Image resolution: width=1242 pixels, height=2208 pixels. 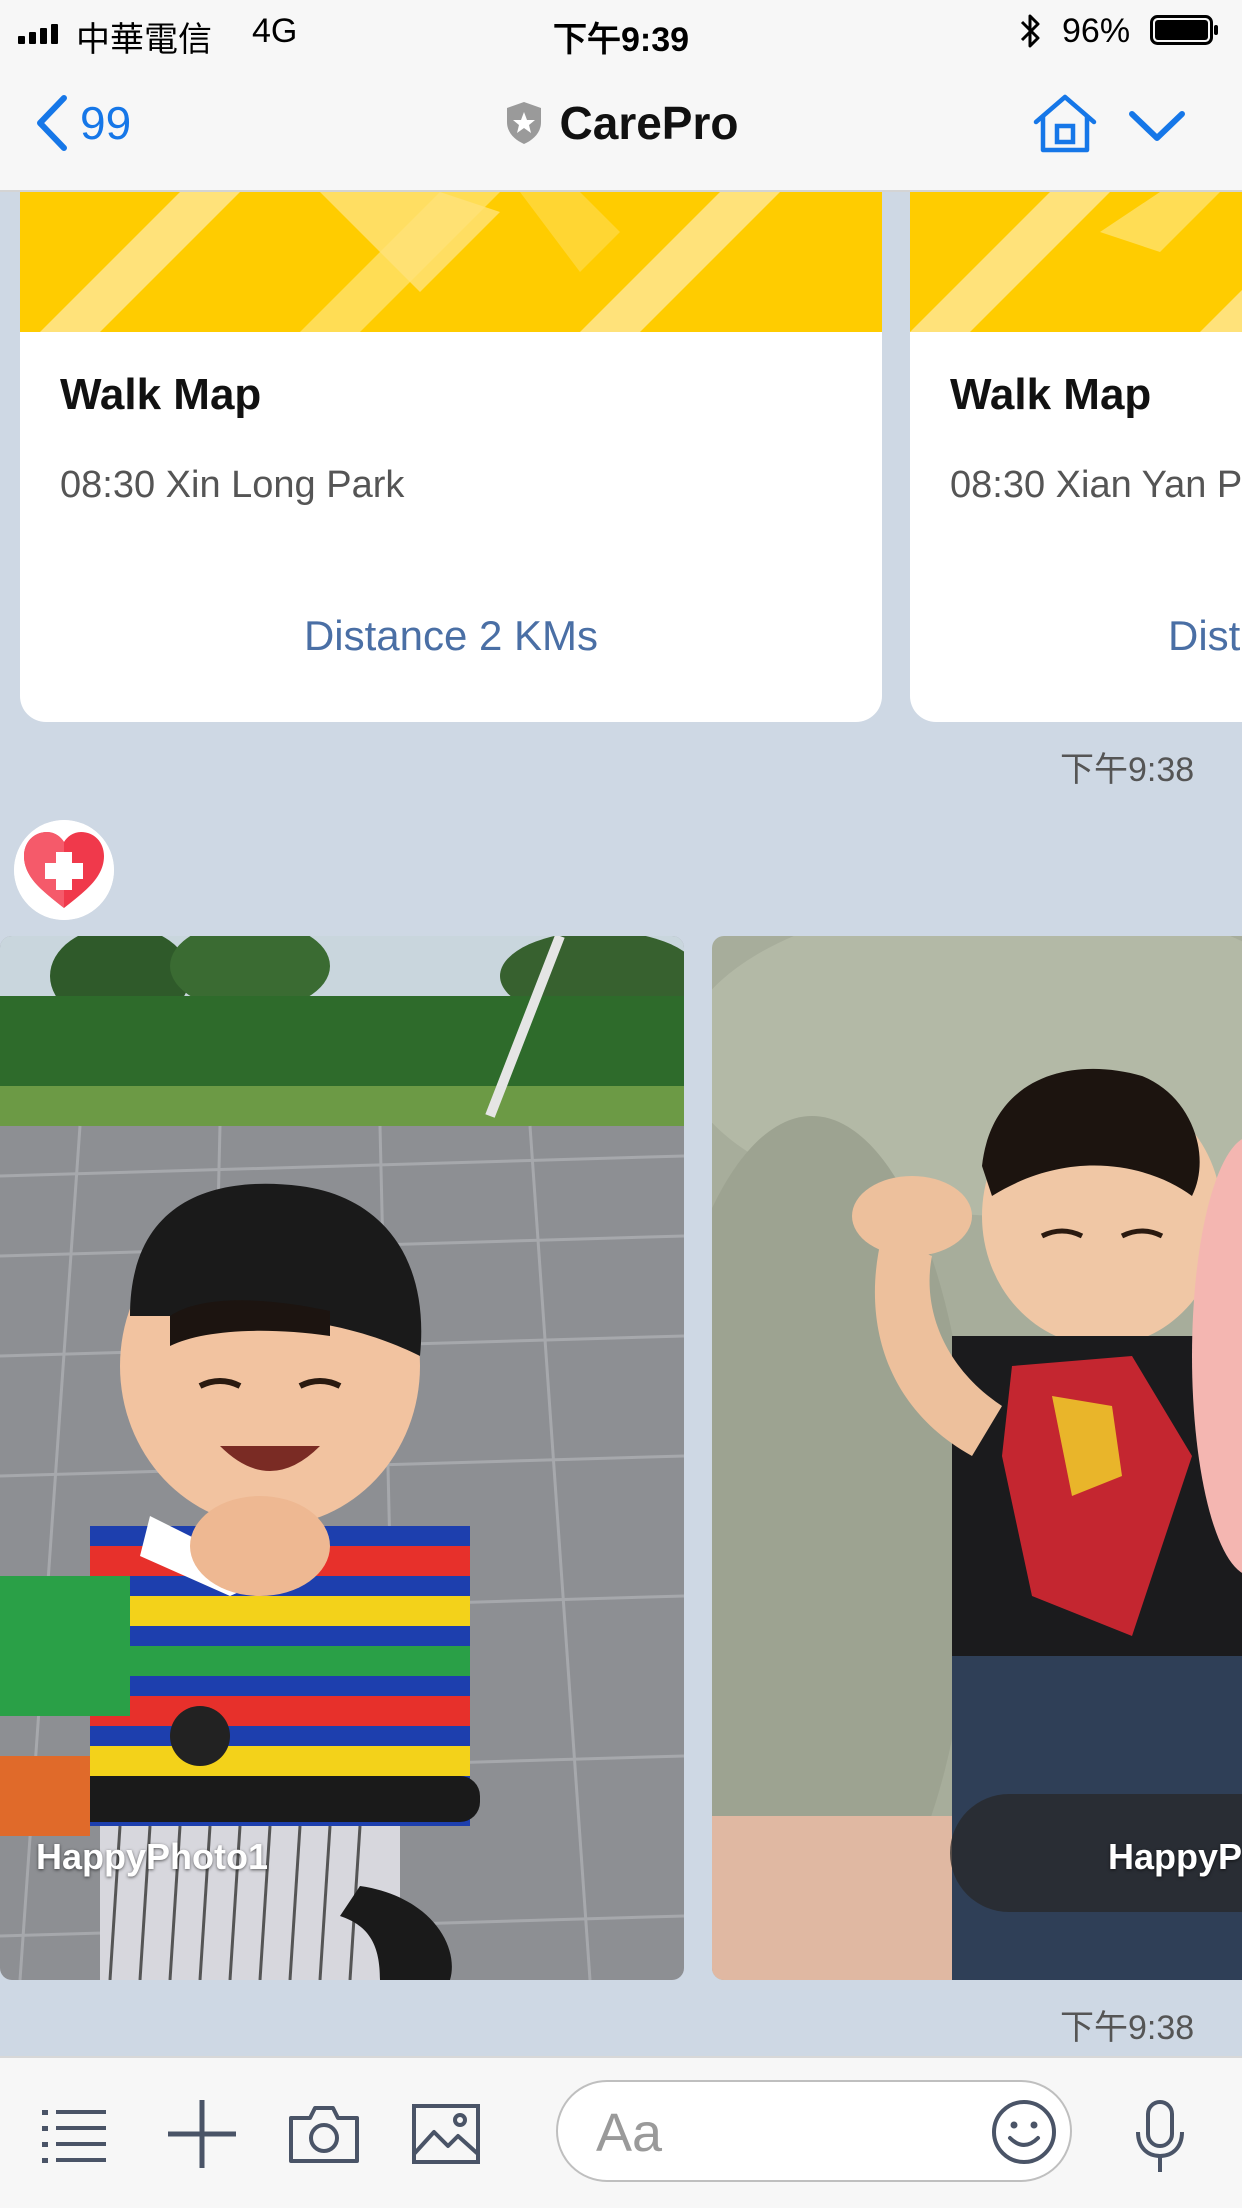 What do you see at coordinates (324, 2134) in the screenshot?
I see `camera-icon` at bounding box center [324, 2134].